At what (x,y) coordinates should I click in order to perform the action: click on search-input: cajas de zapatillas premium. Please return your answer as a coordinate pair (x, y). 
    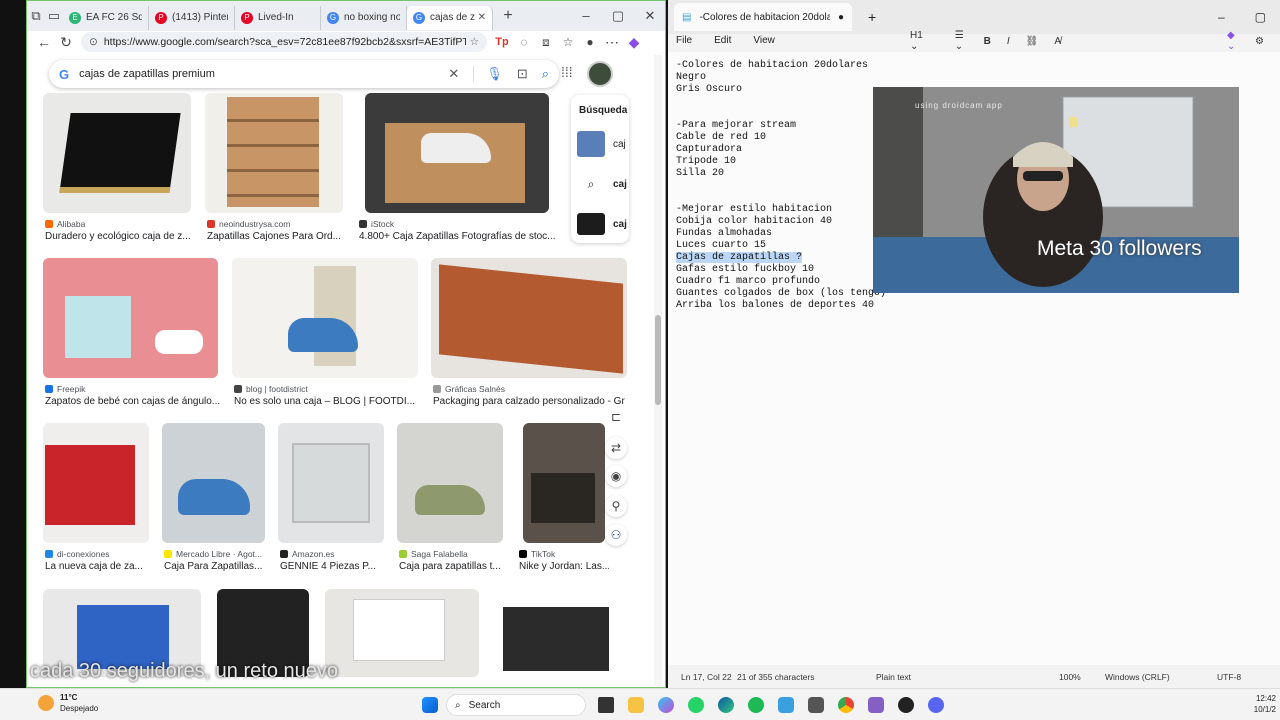
    Looking at the image, I should click on (256, 74).